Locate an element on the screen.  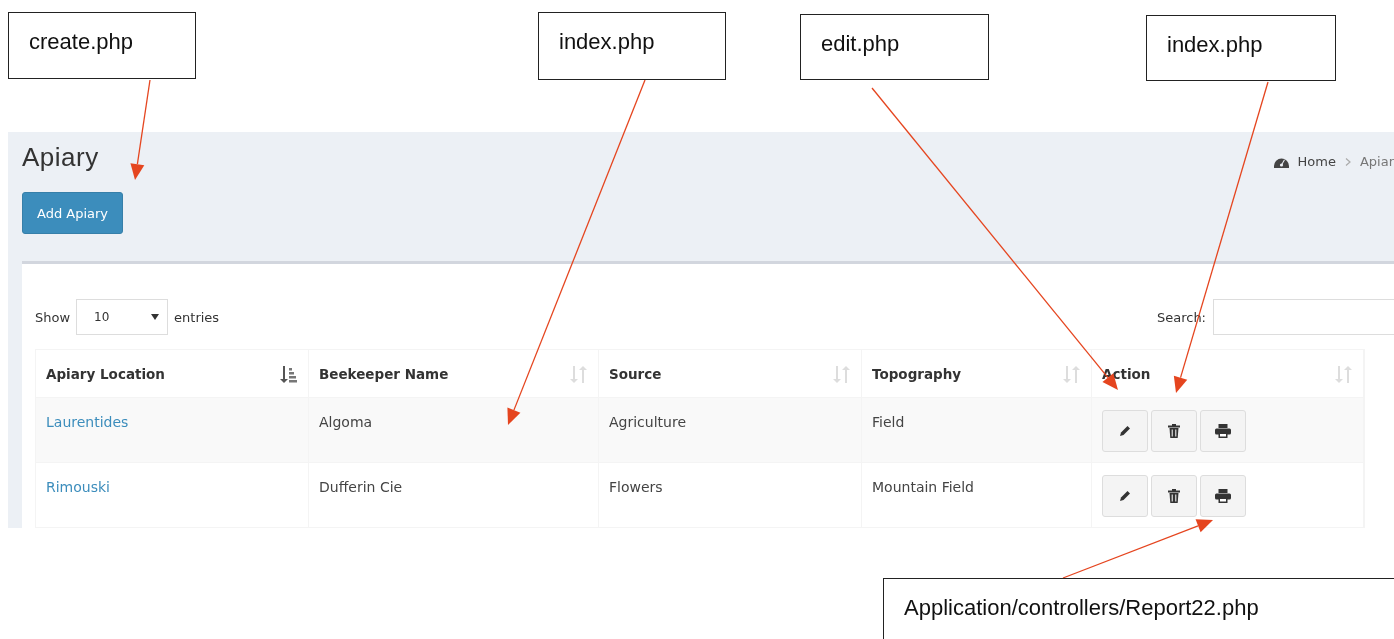
page-size-select: 10 is located at coordinates (122, 317).